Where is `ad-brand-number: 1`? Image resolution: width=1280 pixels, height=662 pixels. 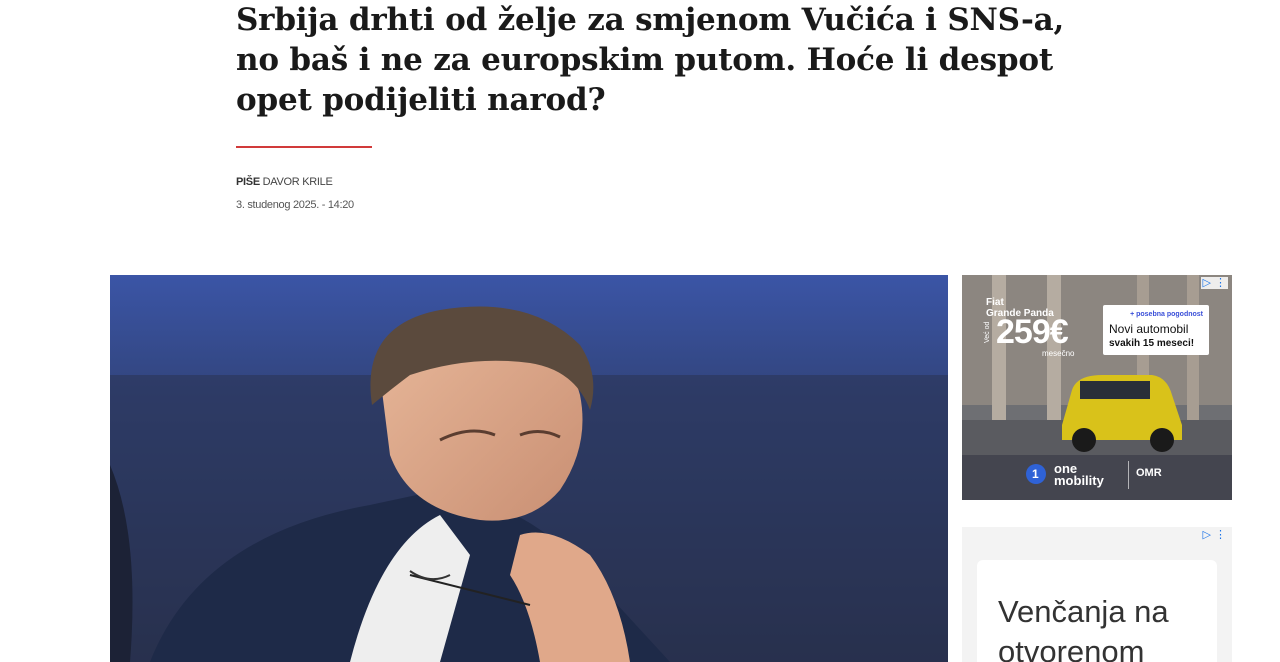 ad-brand-number: 1 is located at coordinates (1035, 474).